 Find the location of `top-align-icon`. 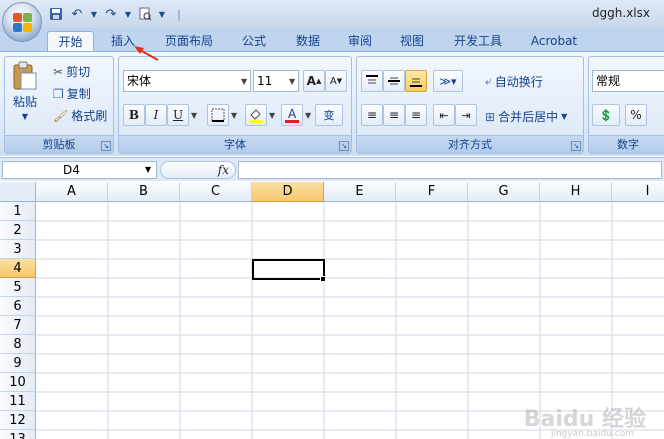

top-align-icon is located at coordinates (372, 79).